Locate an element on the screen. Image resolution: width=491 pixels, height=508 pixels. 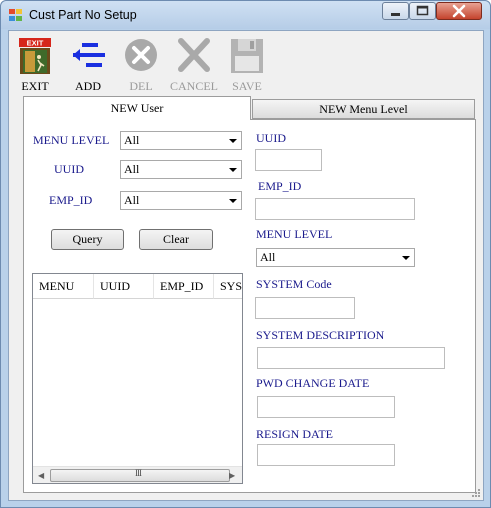
filter-uuid-select: All is located at coordinates (181, 169).